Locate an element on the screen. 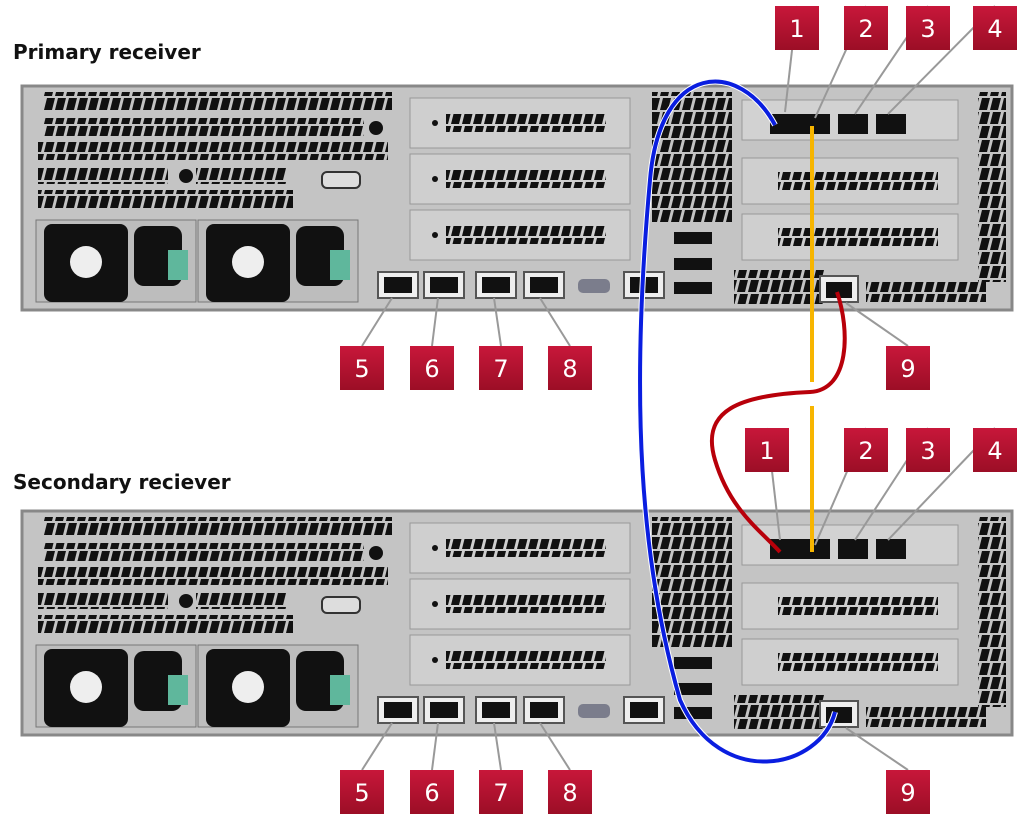 The width and height of the screenshot is (1024, 823). label-secondary-port-6: 6 is located at coordinates (432, 792).